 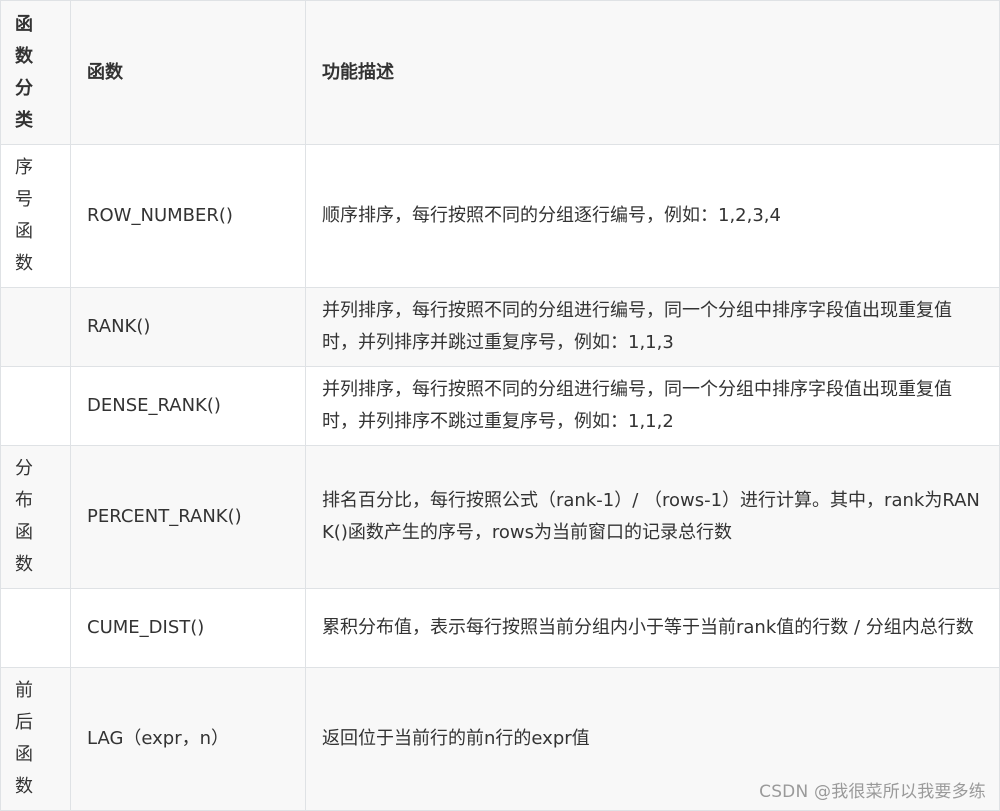 What do you see at coordinates (872, 792) in the screenshot?
I see `watermark: CSDN @我很菜所以我要多练` at bounding box center [872, 792].